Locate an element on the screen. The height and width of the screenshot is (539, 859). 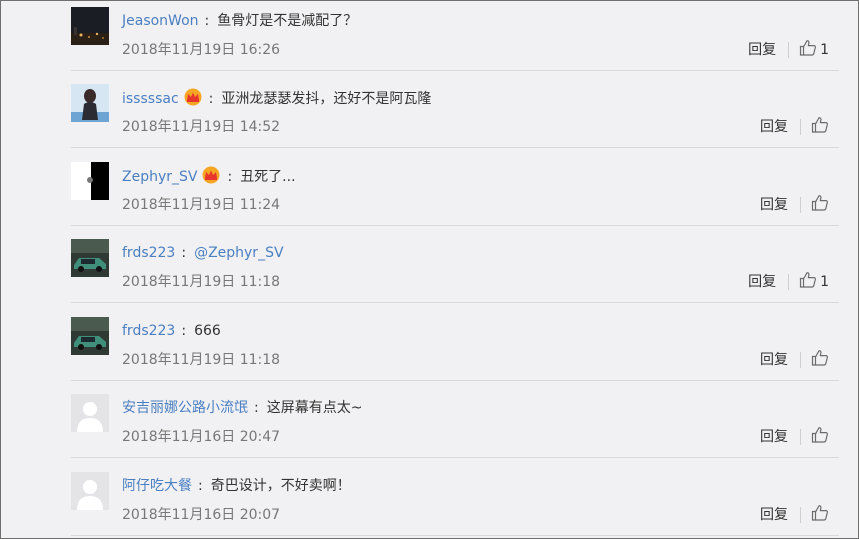
comment-header: isssssac: 亚洲龙瑟瑟发抖，还好不是阿瓦隆 is located at coordinates (276, 98).